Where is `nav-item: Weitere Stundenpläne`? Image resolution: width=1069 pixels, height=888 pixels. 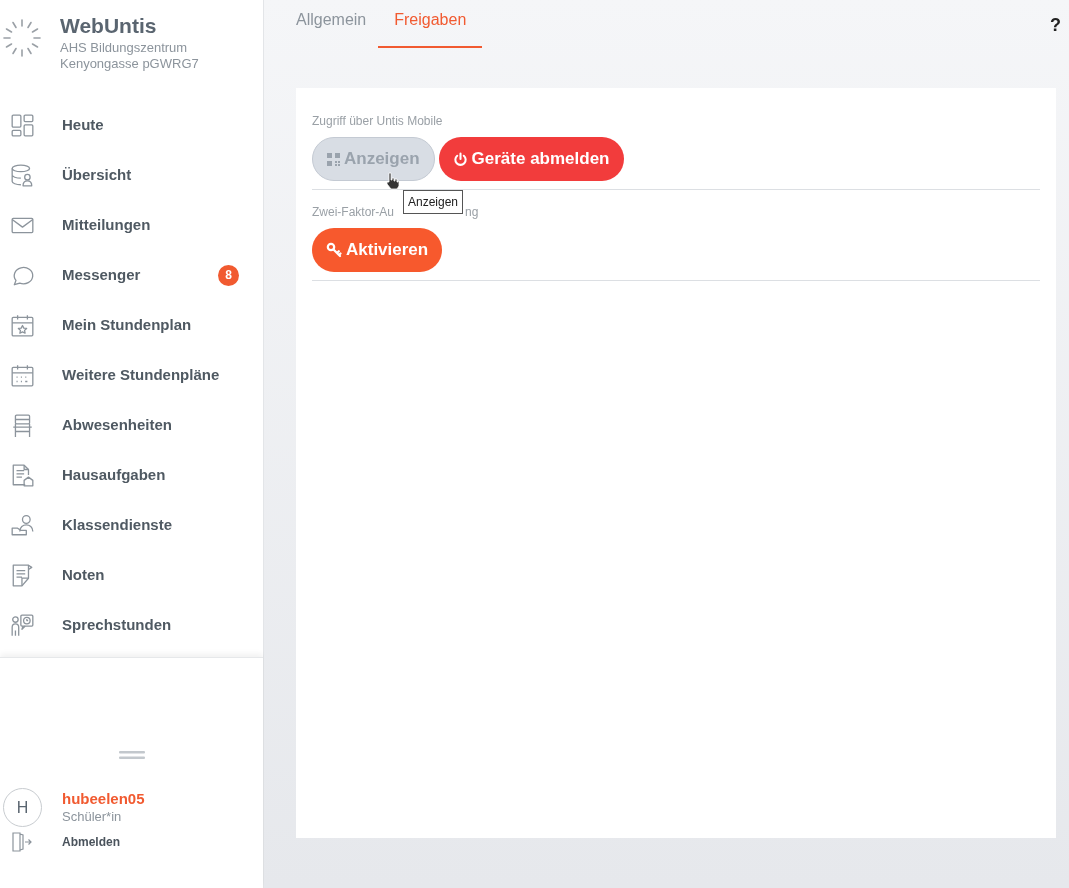
nav-item: Weitere Stundenpläne is located at coordinates (131, 375).